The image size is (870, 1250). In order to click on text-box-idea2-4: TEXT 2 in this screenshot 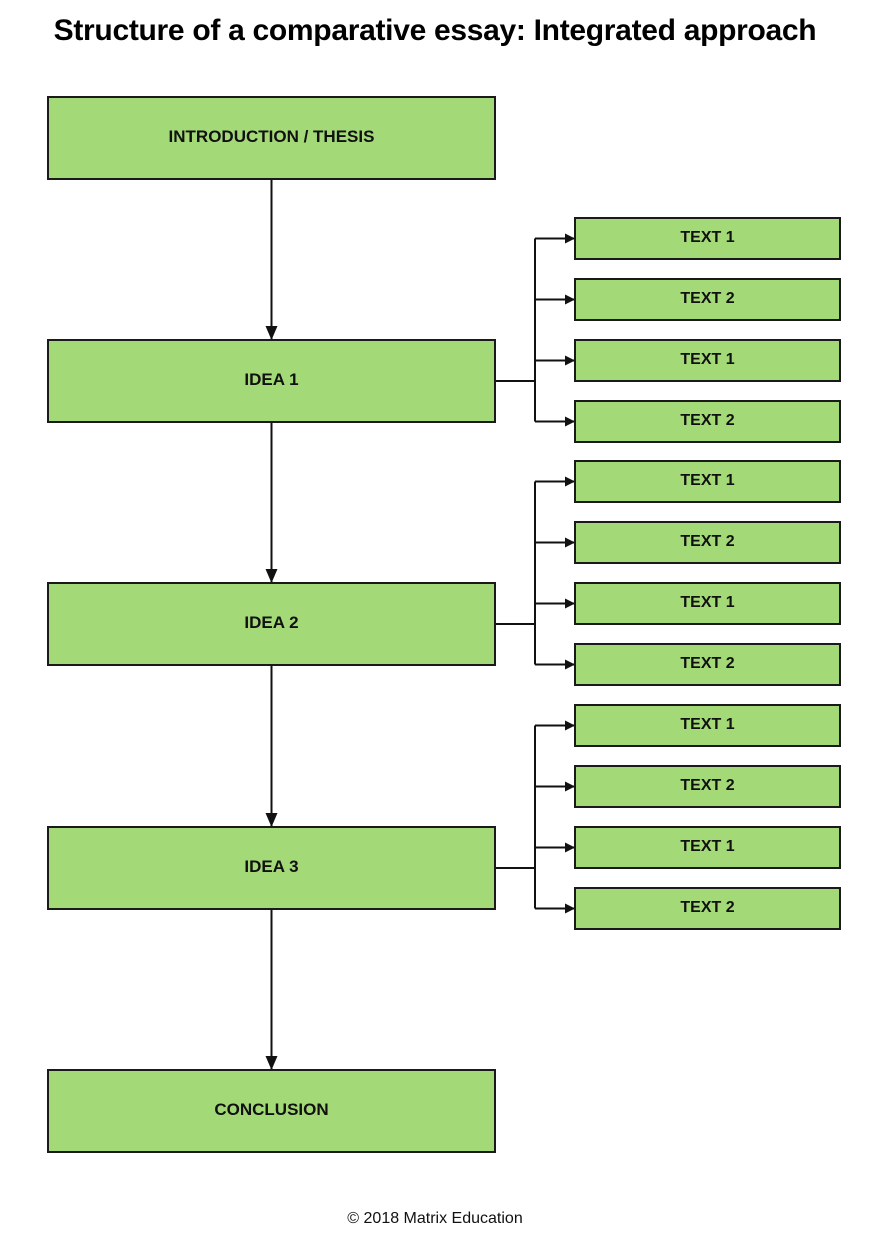, I will do `click(707, 664)`.